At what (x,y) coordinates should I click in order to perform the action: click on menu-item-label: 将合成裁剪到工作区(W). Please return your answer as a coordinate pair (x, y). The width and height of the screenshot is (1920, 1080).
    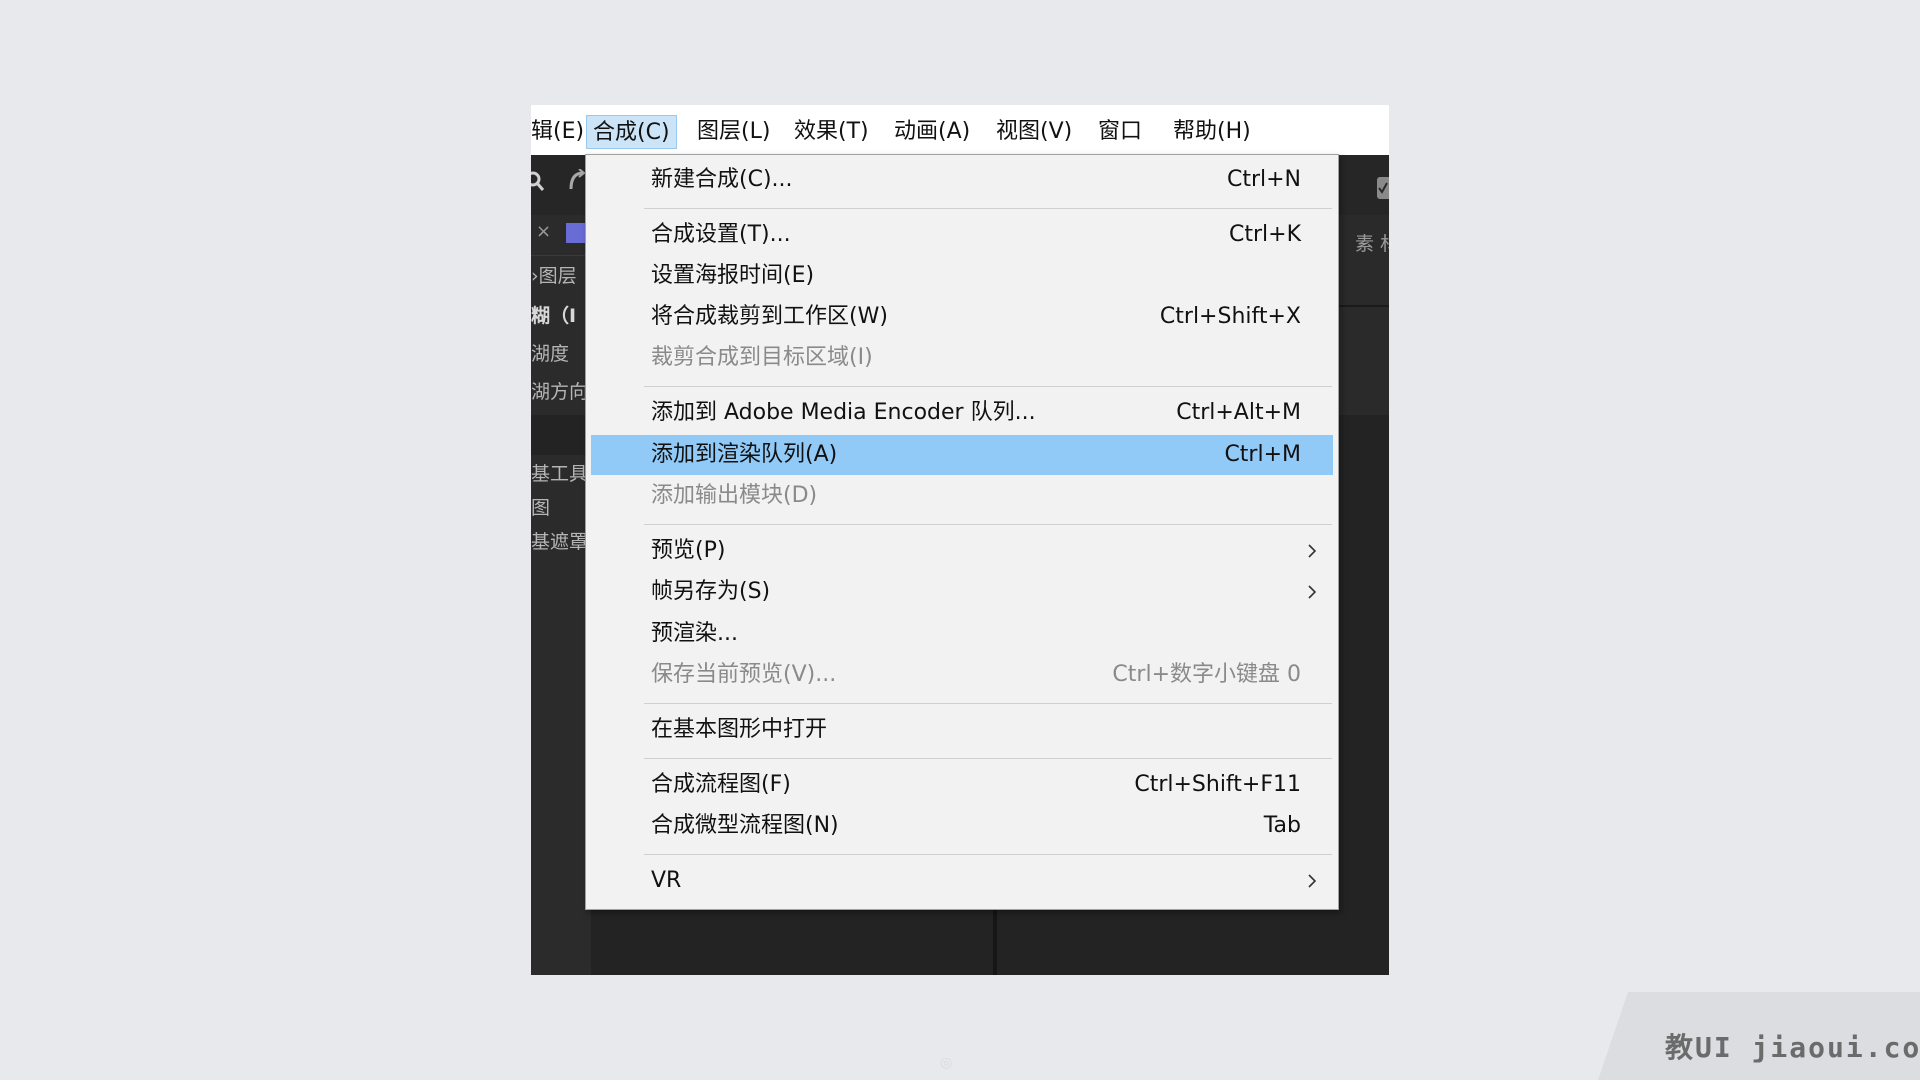
    Looking at the image, I should click on (769, 316).